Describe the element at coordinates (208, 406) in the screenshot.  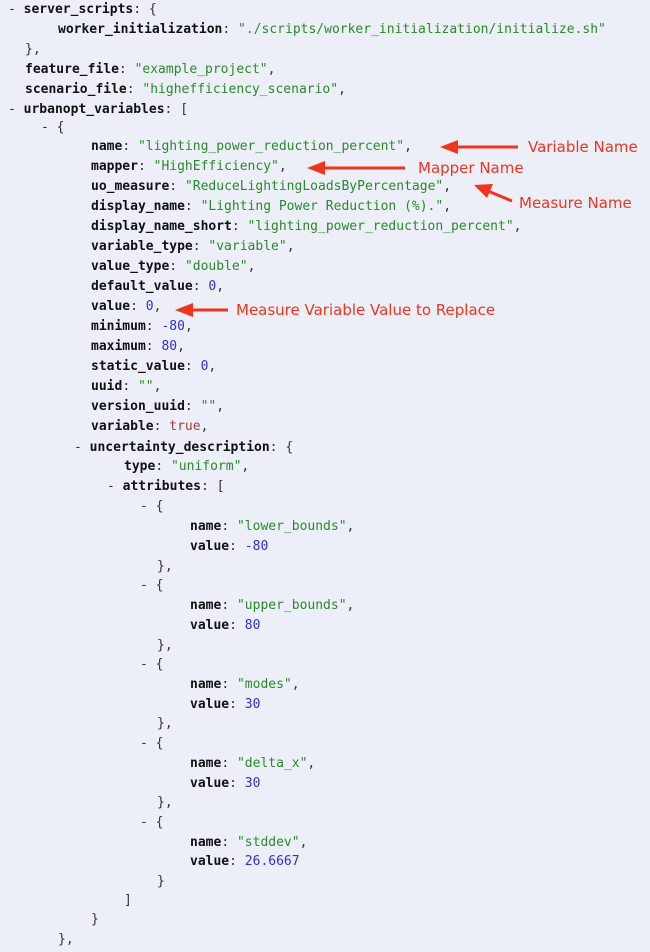
I see `json-string-value: ""` at that location.